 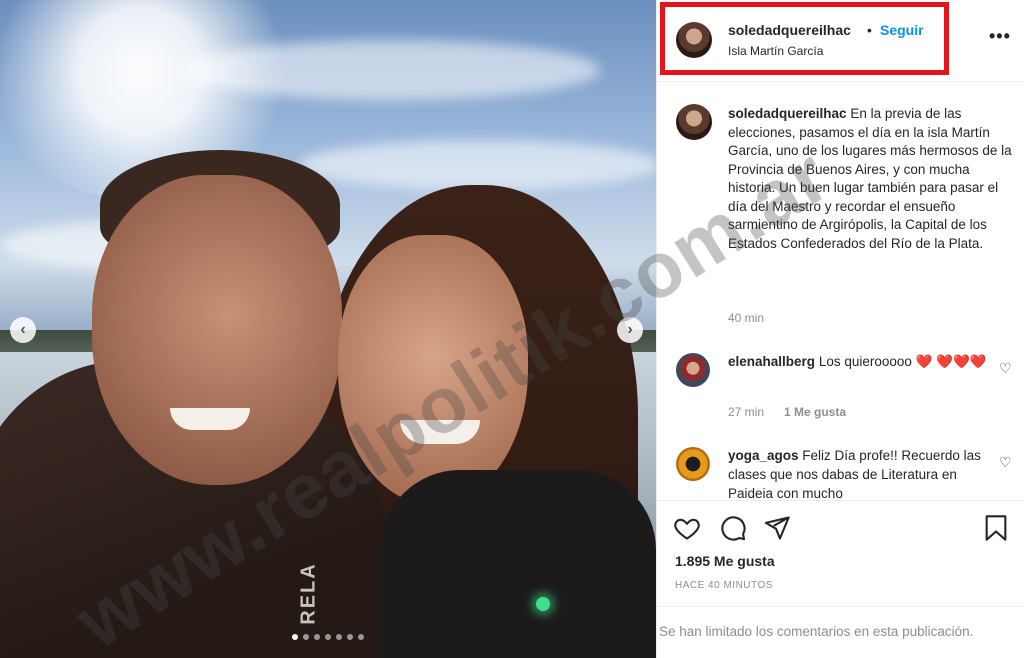 What do you see at coordinates (771, 361) in the screenshot?
I see `comment-username: elenahallberg` at bounding box center [771, 361].